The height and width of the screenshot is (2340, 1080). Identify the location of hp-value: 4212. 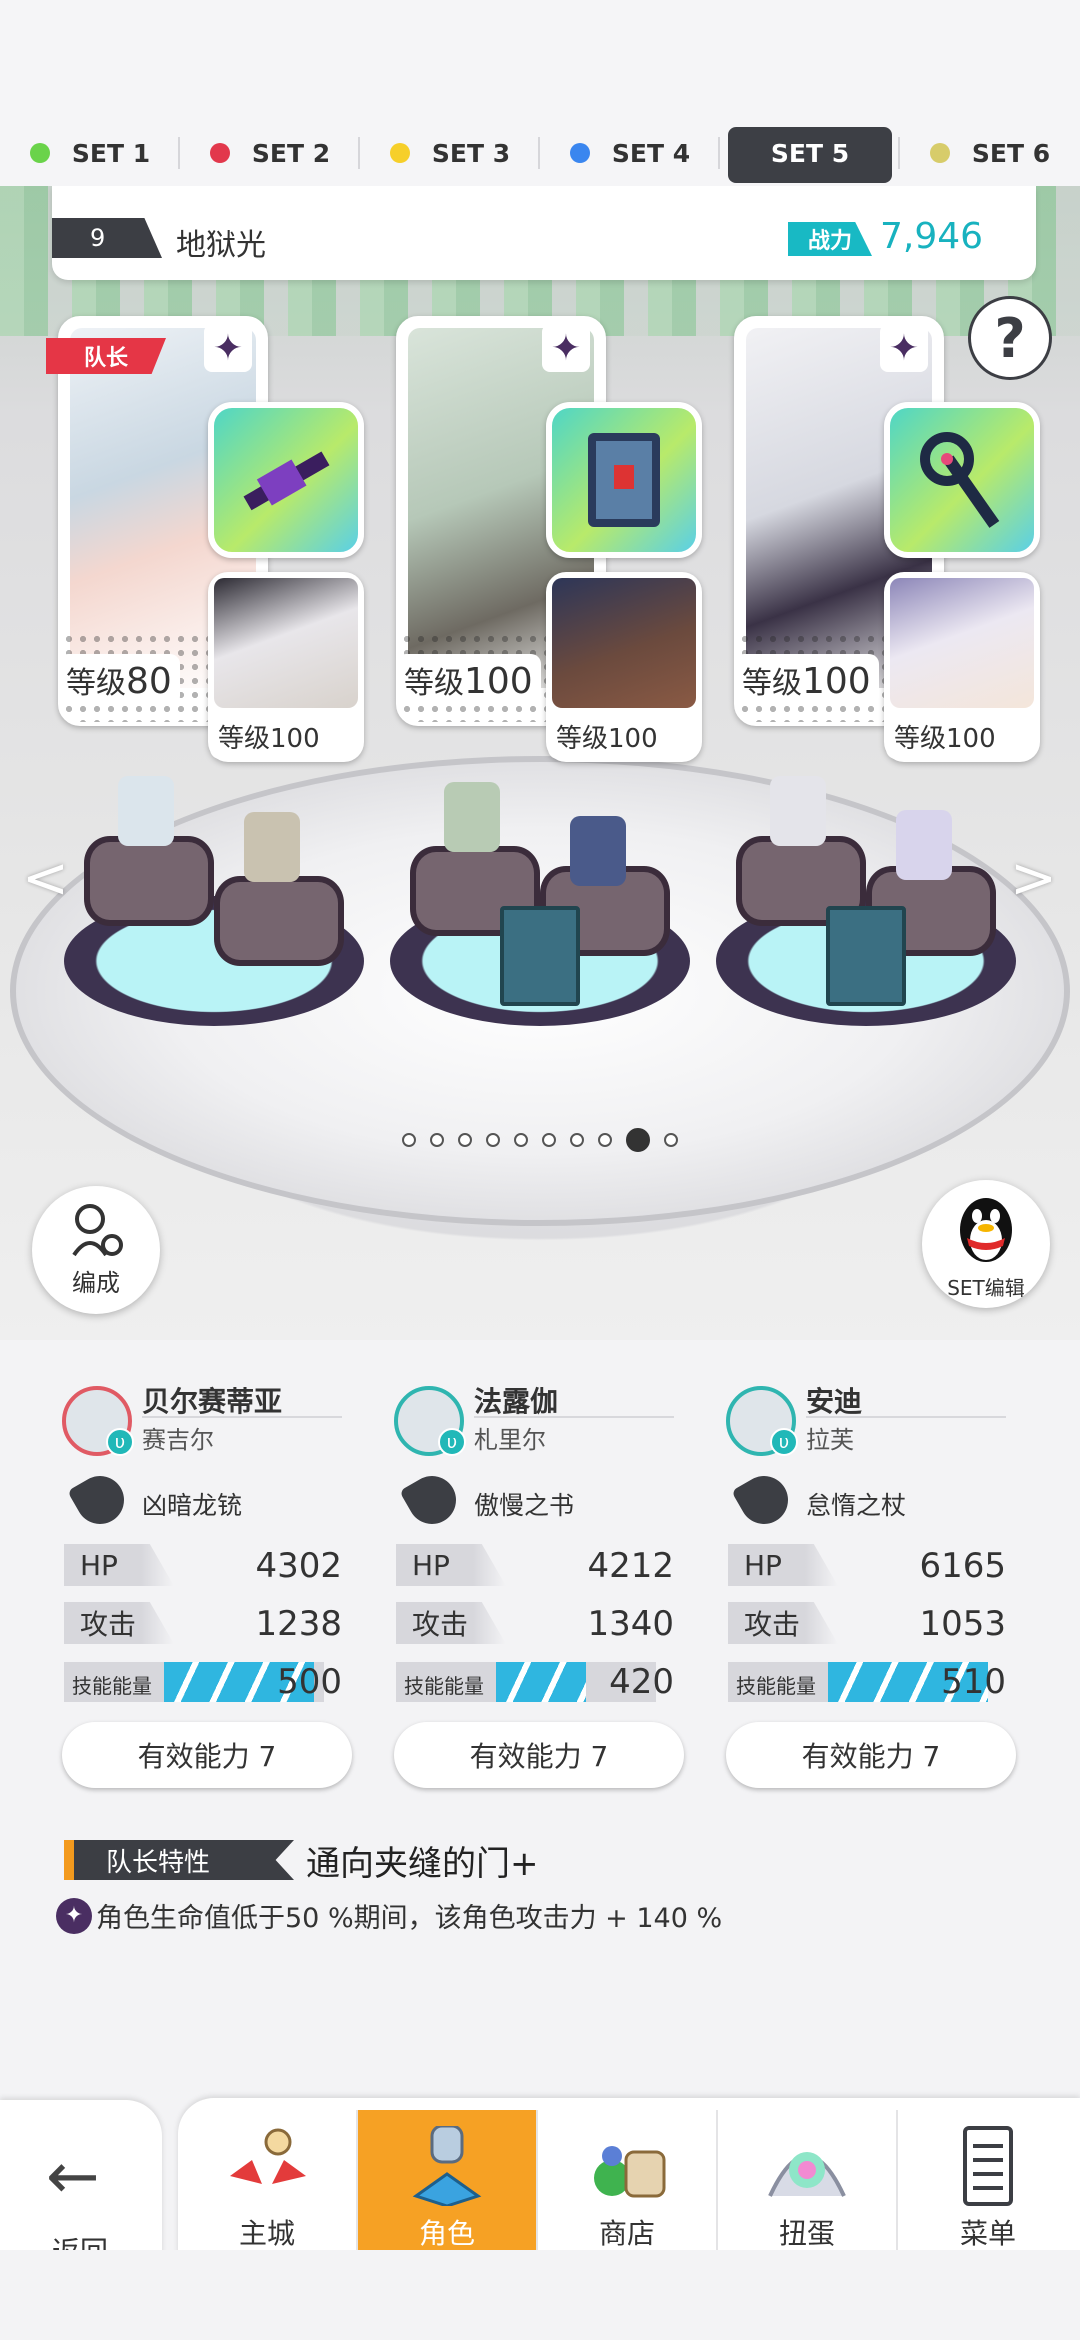
(630, 1566).